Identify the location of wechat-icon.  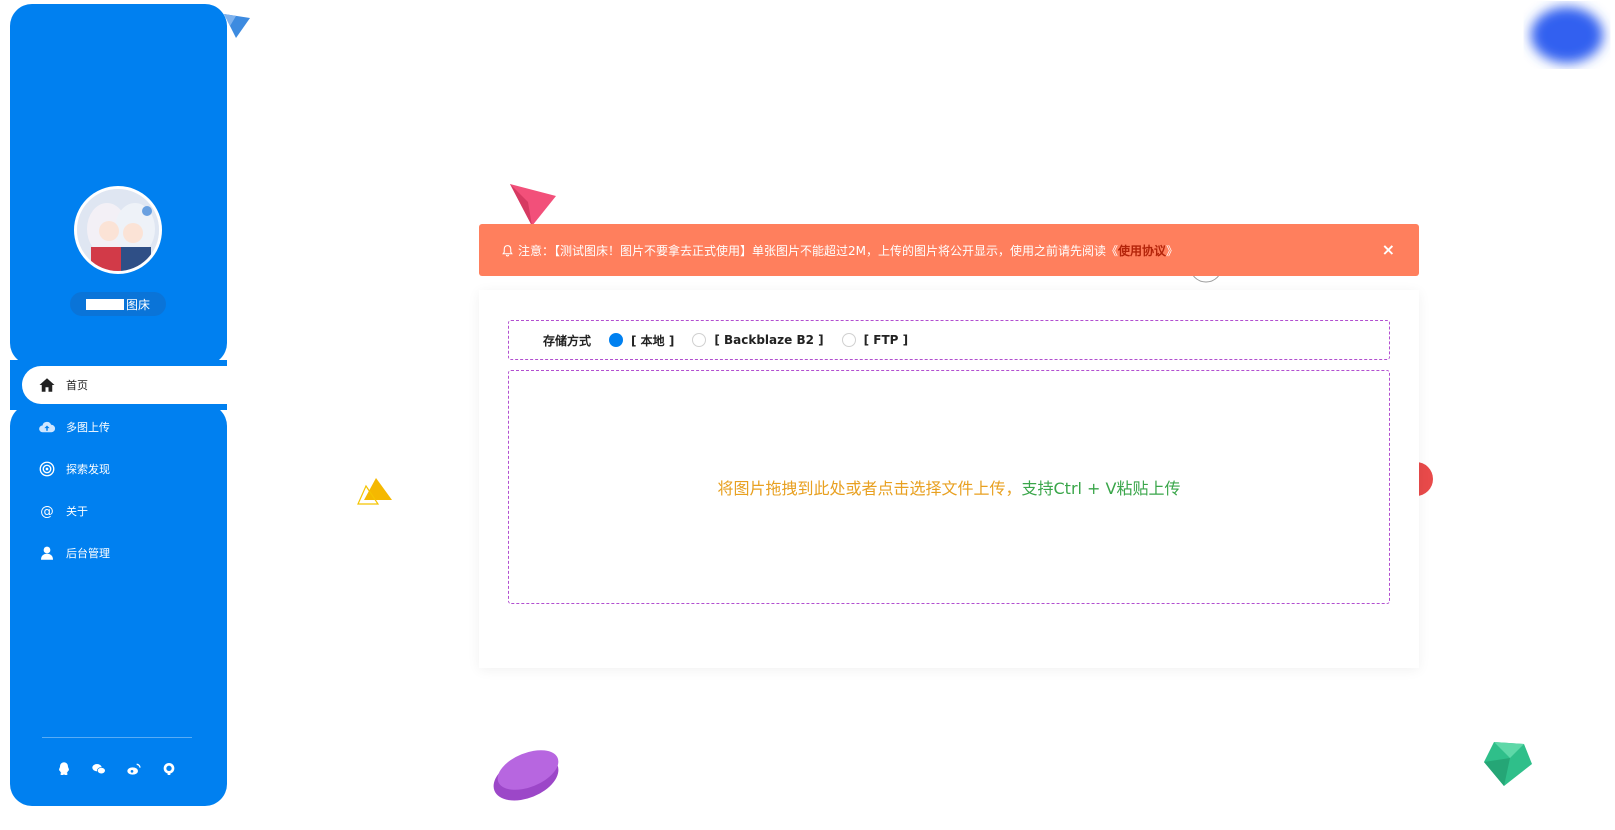
(99, 769).